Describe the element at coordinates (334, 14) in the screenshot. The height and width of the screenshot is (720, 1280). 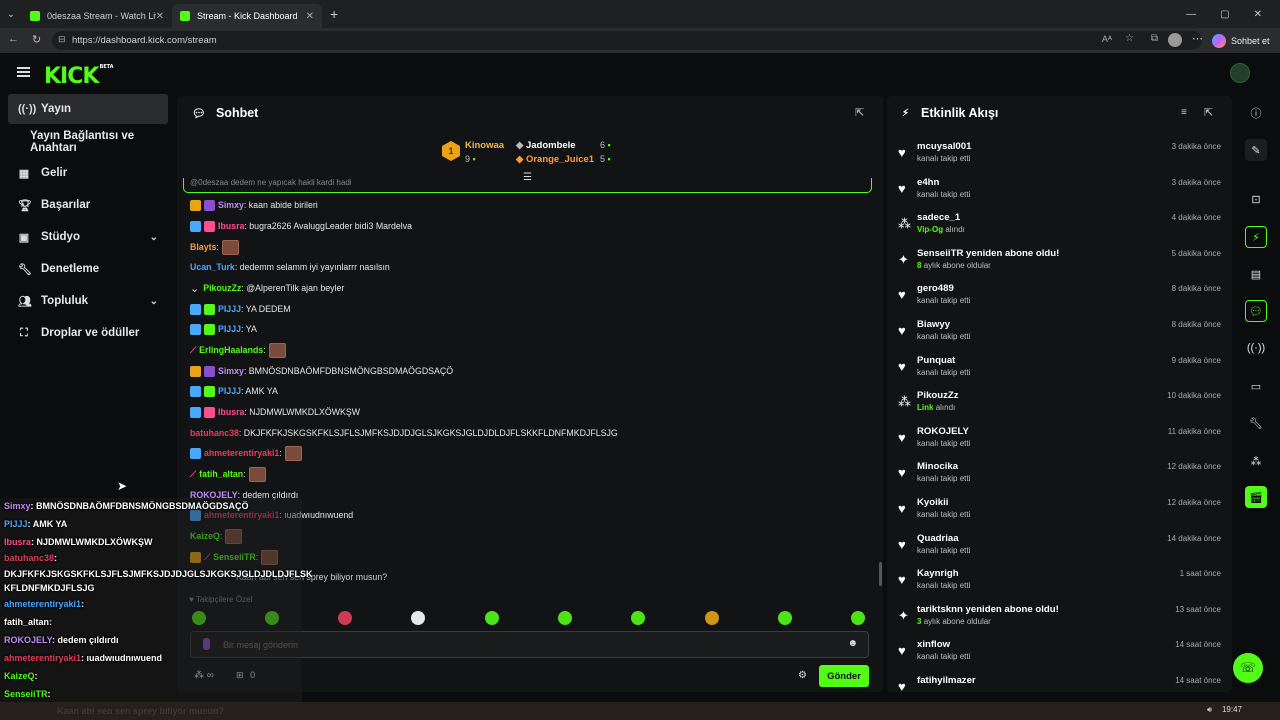
I see `new-tab-icon: +` at that location.